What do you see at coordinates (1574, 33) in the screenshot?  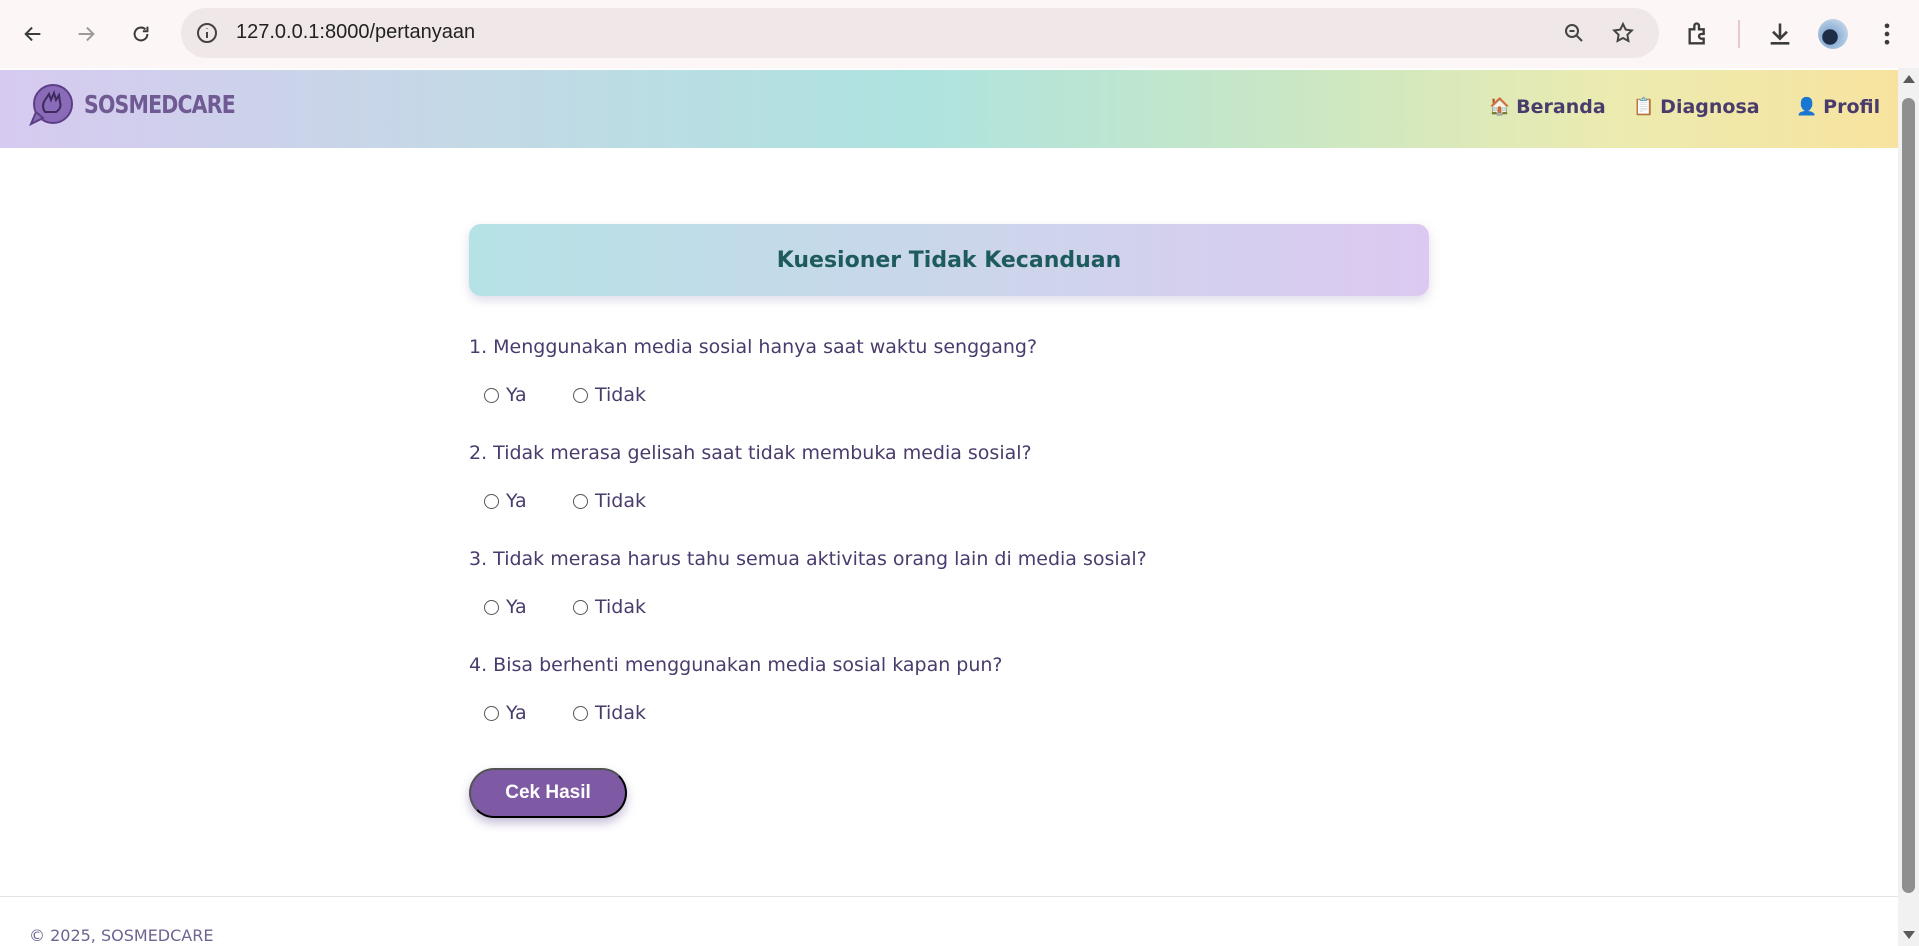 I see `zoom-icon` at bounding box center [1574, 33].